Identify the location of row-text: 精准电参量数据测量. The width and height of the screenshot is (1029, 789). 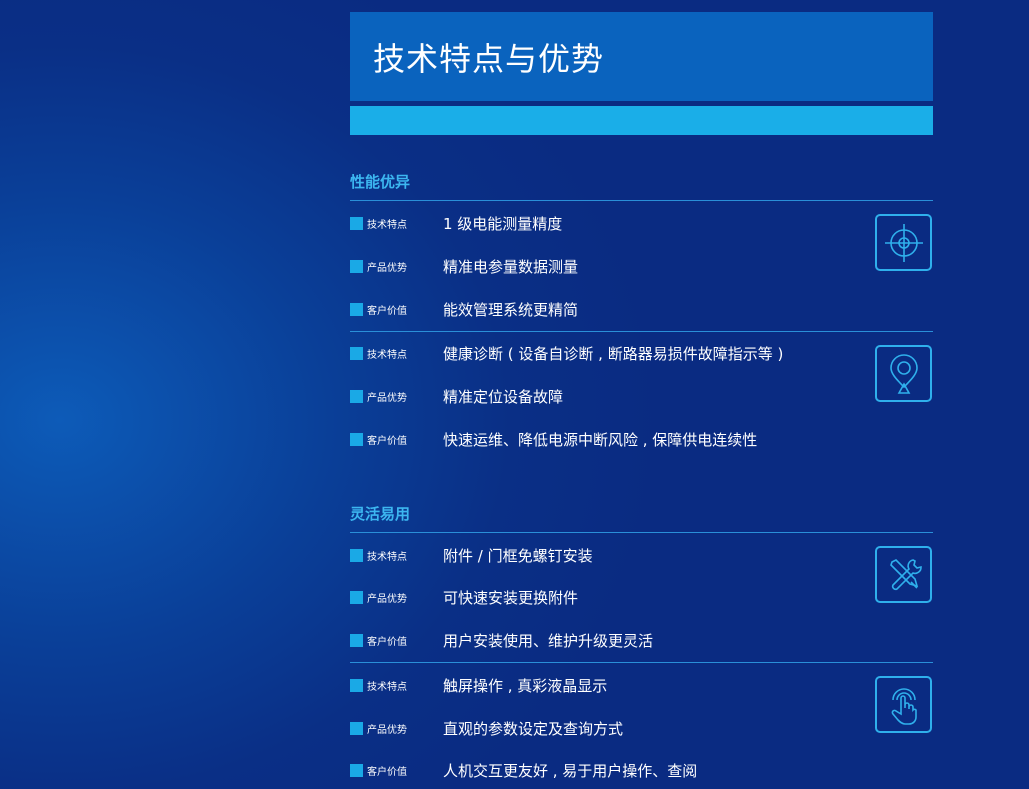
(511, 266).